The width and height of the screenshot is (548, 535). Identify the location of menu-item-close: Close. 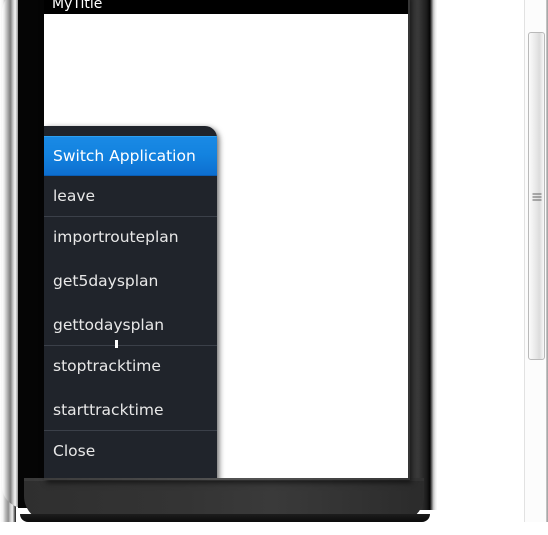
(130, 451).